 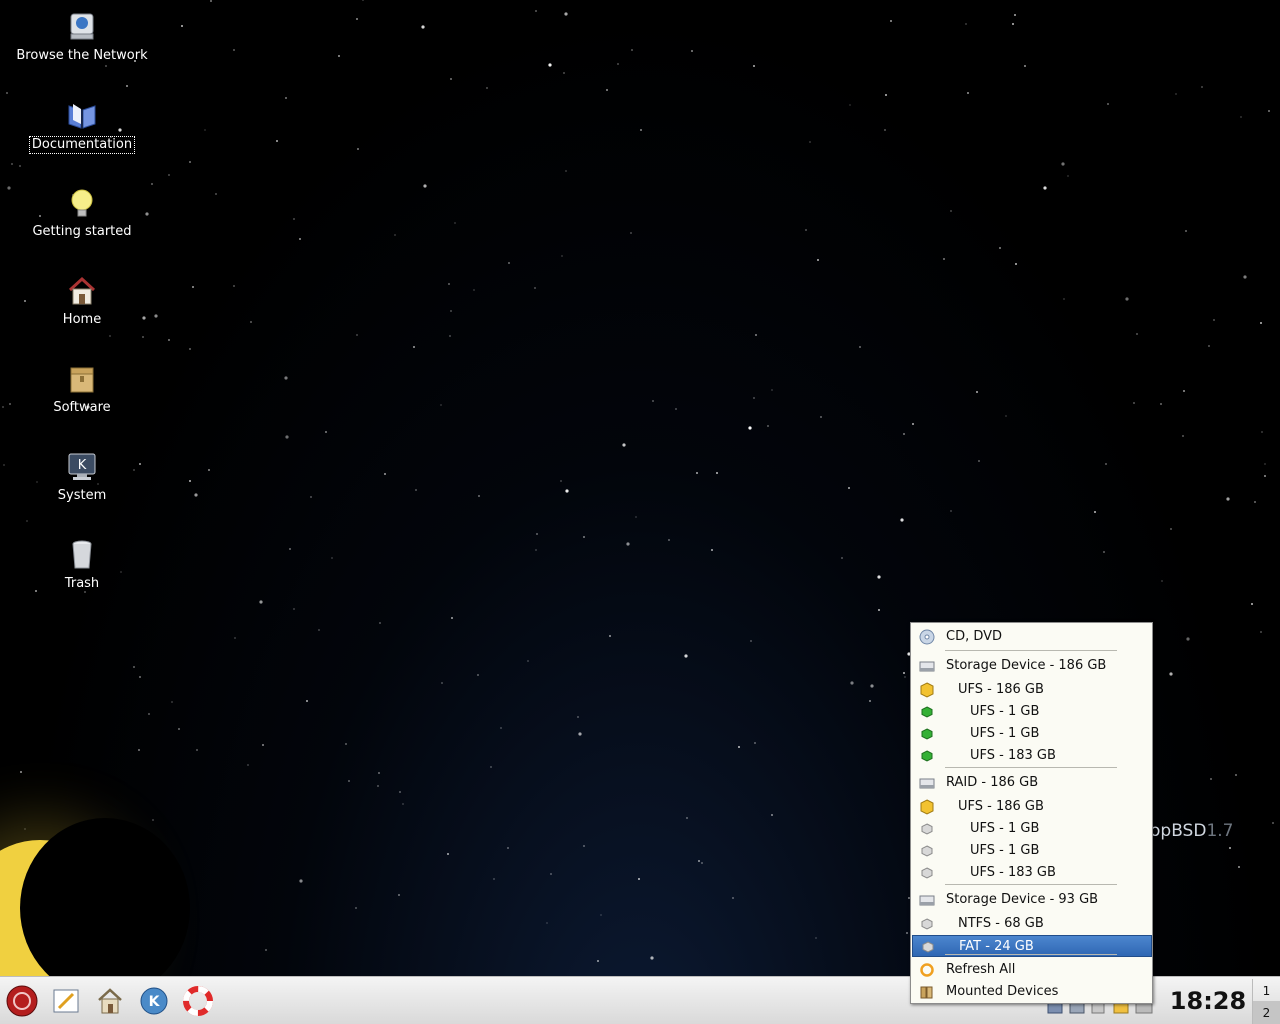 I want to click on home-launcher-button, so click(x=110, y=1001).